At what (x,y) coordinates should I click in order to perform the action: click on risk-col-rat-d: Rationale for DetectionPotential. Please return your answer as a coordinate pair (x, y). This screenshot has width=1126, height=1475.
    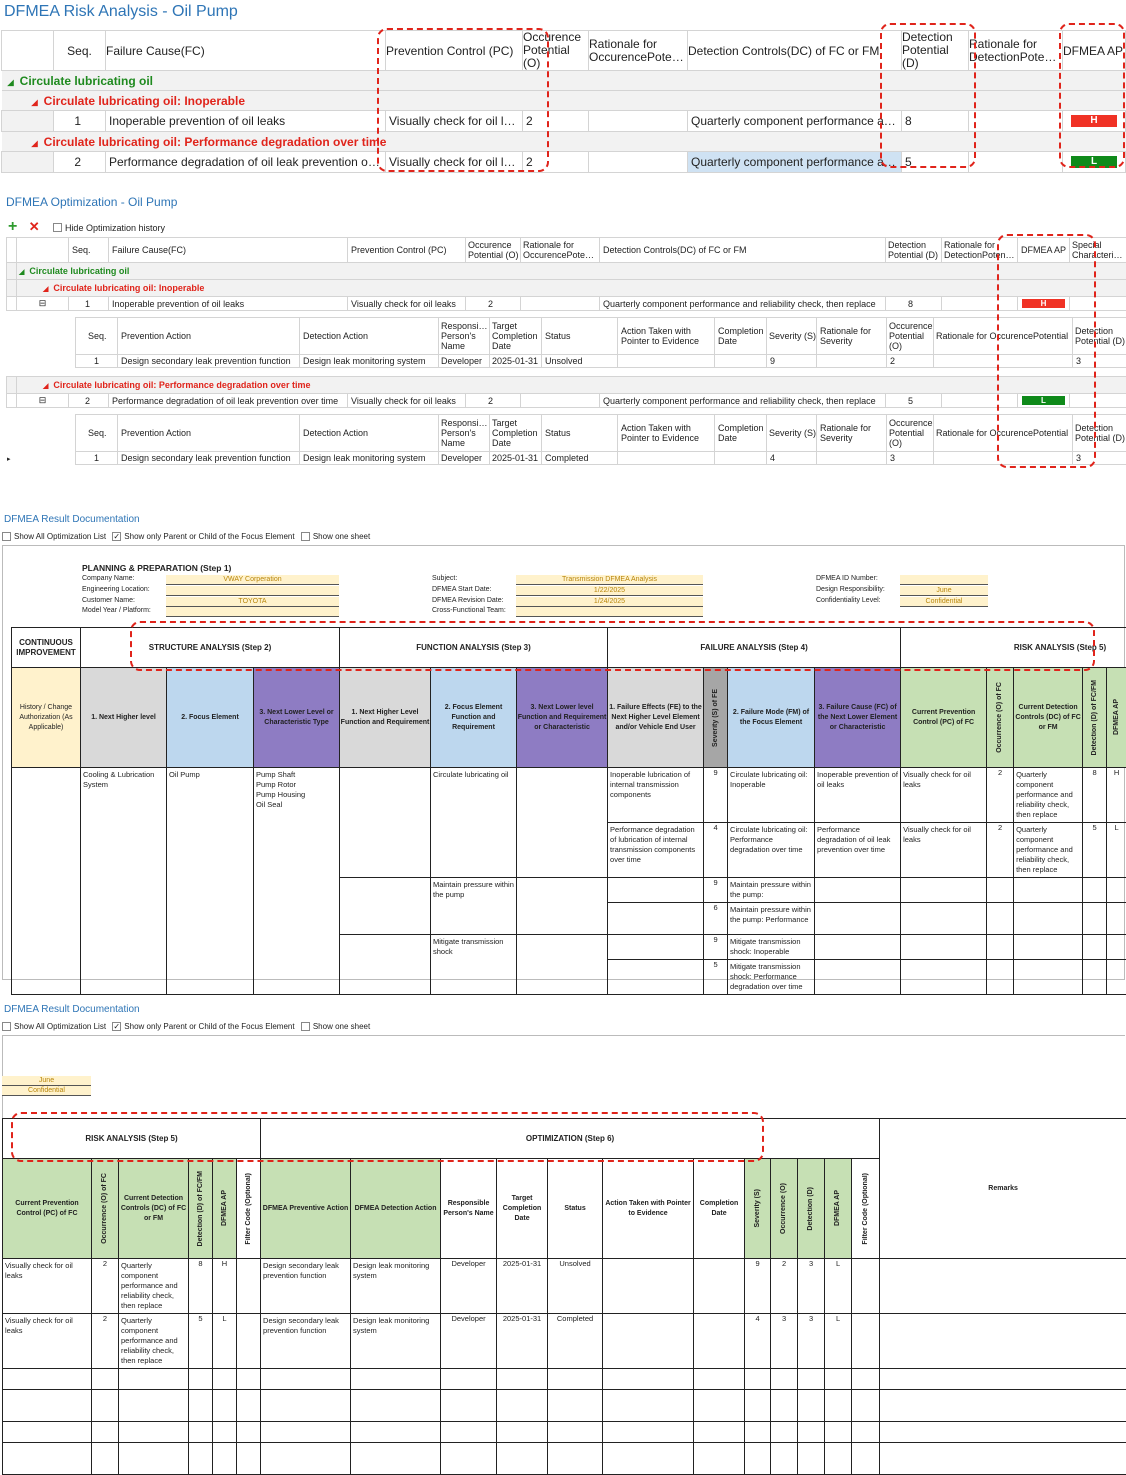
    Looking at the image, I should click on (1016, 51).